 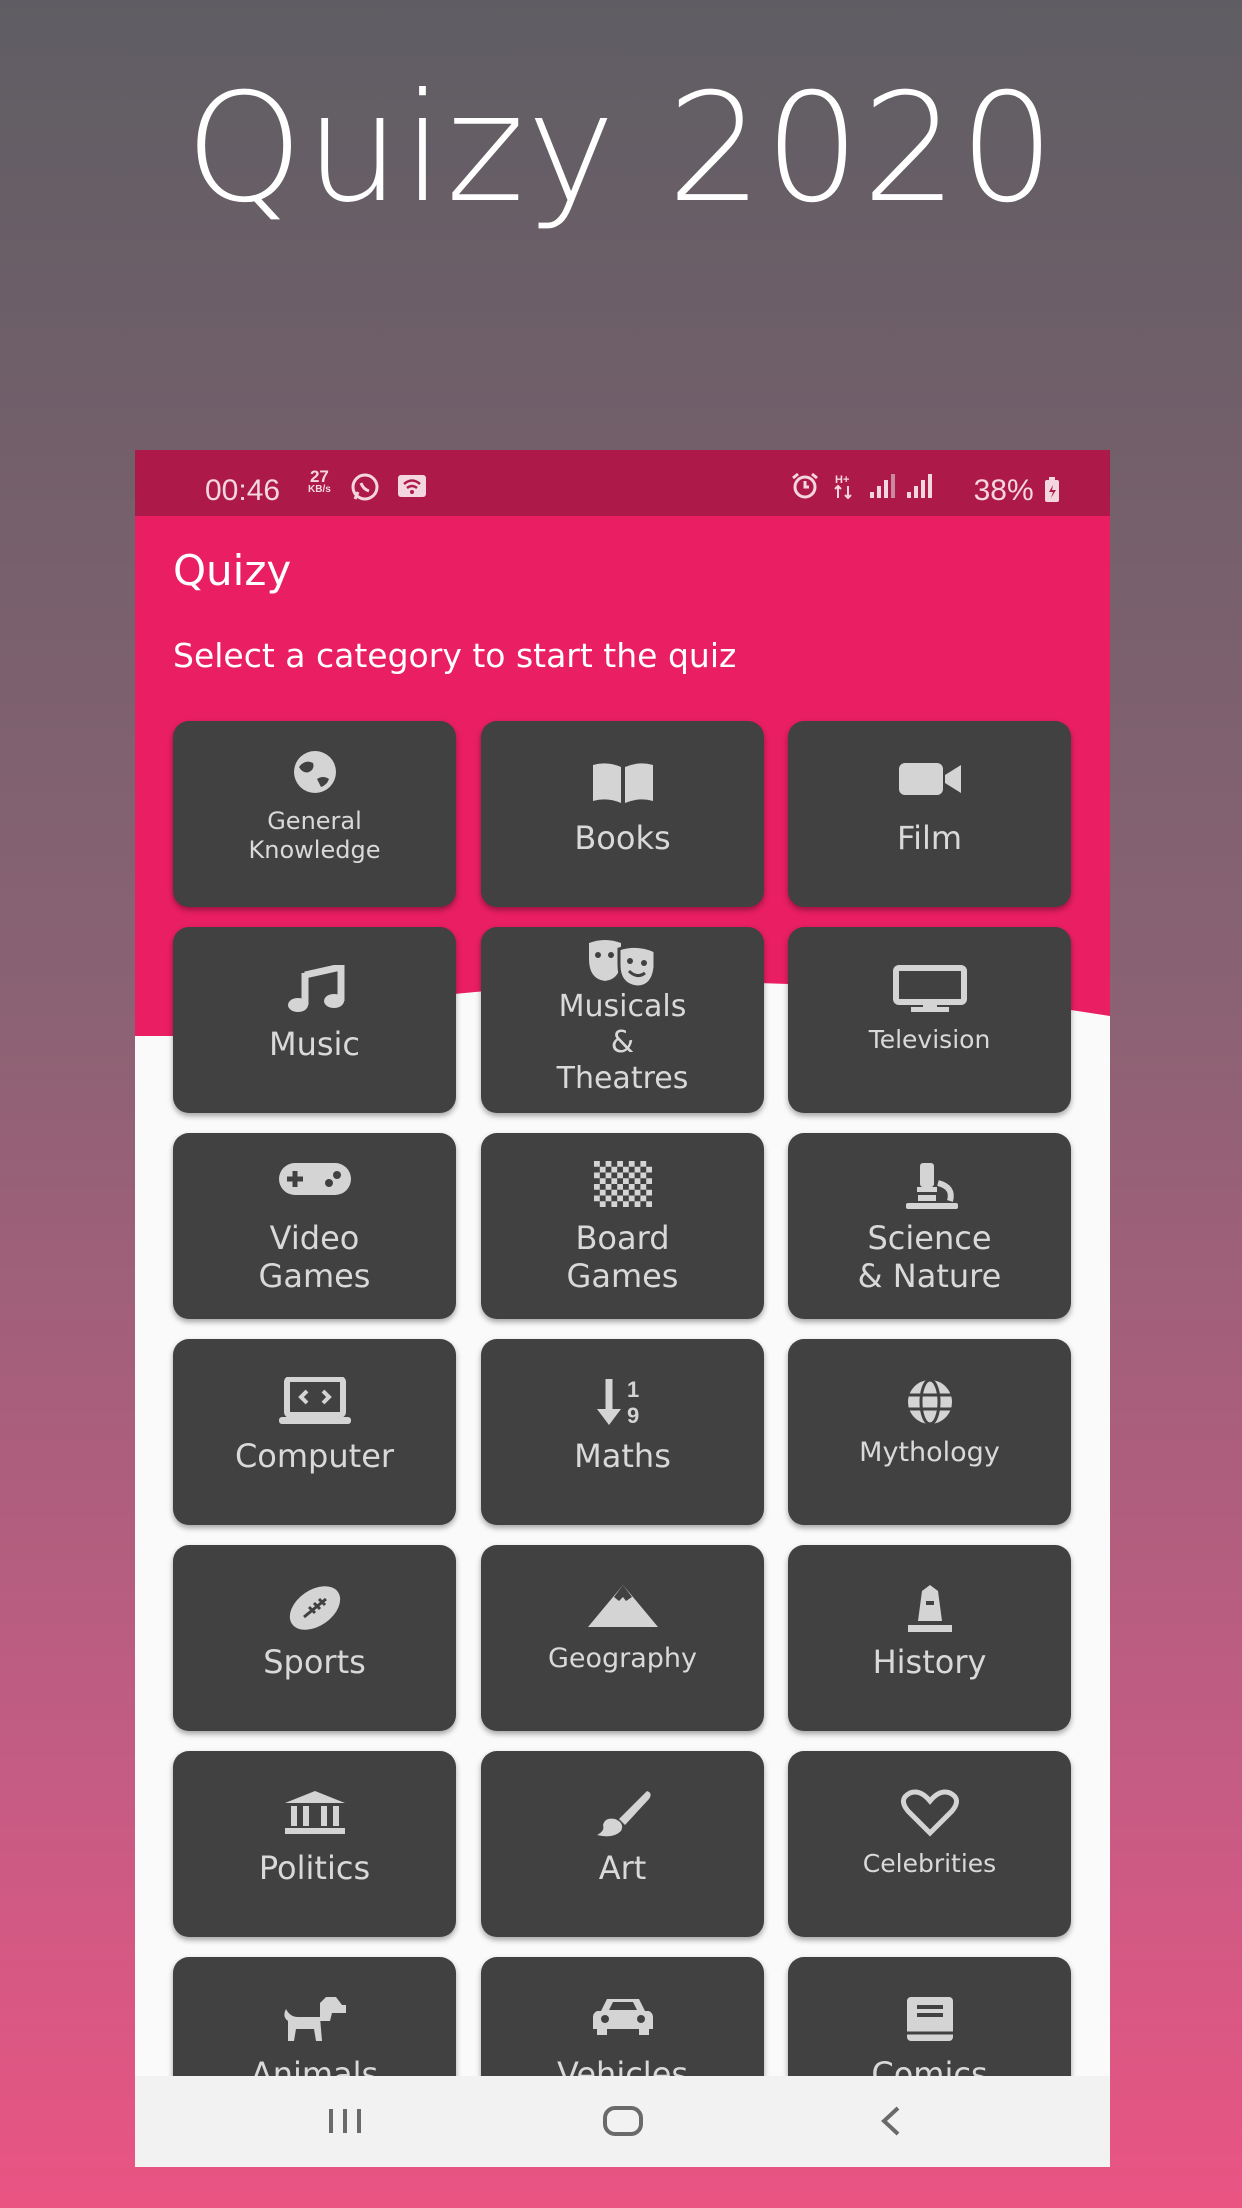 I want to click on status-bar: 00:46 27 KB/s H+ 38%, so click(x=622, y=483).